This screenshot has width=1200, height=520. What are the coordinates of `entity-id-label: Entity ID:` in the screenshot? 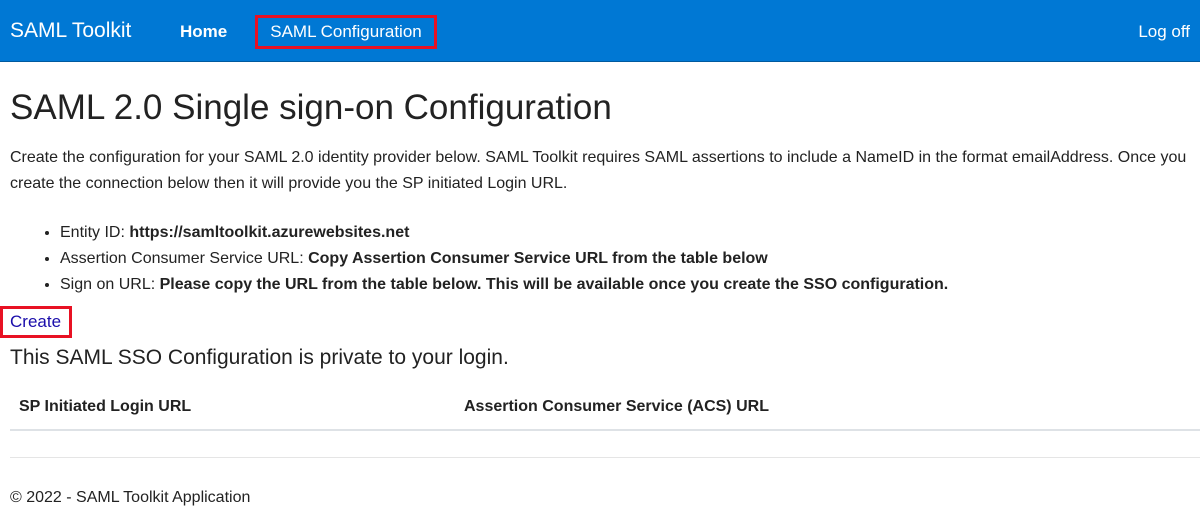 It's located at (95, 232).